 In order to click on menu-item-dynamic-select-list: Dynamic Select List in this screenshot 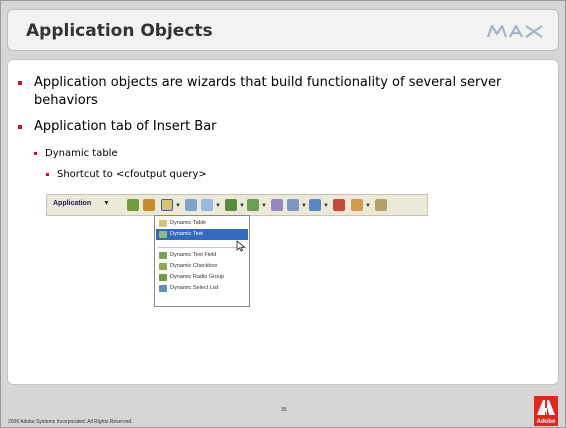, I will do `click(202, 288)`.